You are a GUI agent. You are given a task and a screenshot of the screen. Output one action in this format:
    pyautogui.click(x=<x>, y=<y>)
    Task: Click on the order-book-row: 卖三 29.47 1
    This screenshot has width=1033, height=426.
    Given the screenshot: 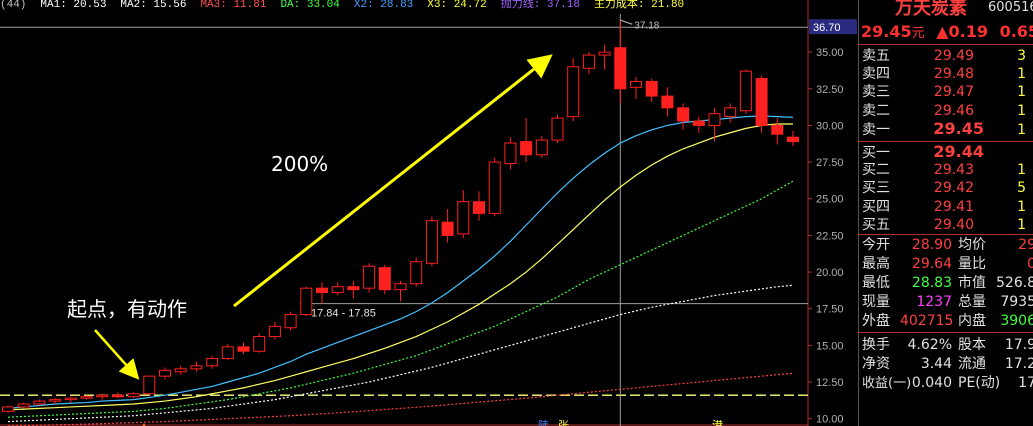 What is the action you would take?
    pyautogui.click(x=944, y=92)
    